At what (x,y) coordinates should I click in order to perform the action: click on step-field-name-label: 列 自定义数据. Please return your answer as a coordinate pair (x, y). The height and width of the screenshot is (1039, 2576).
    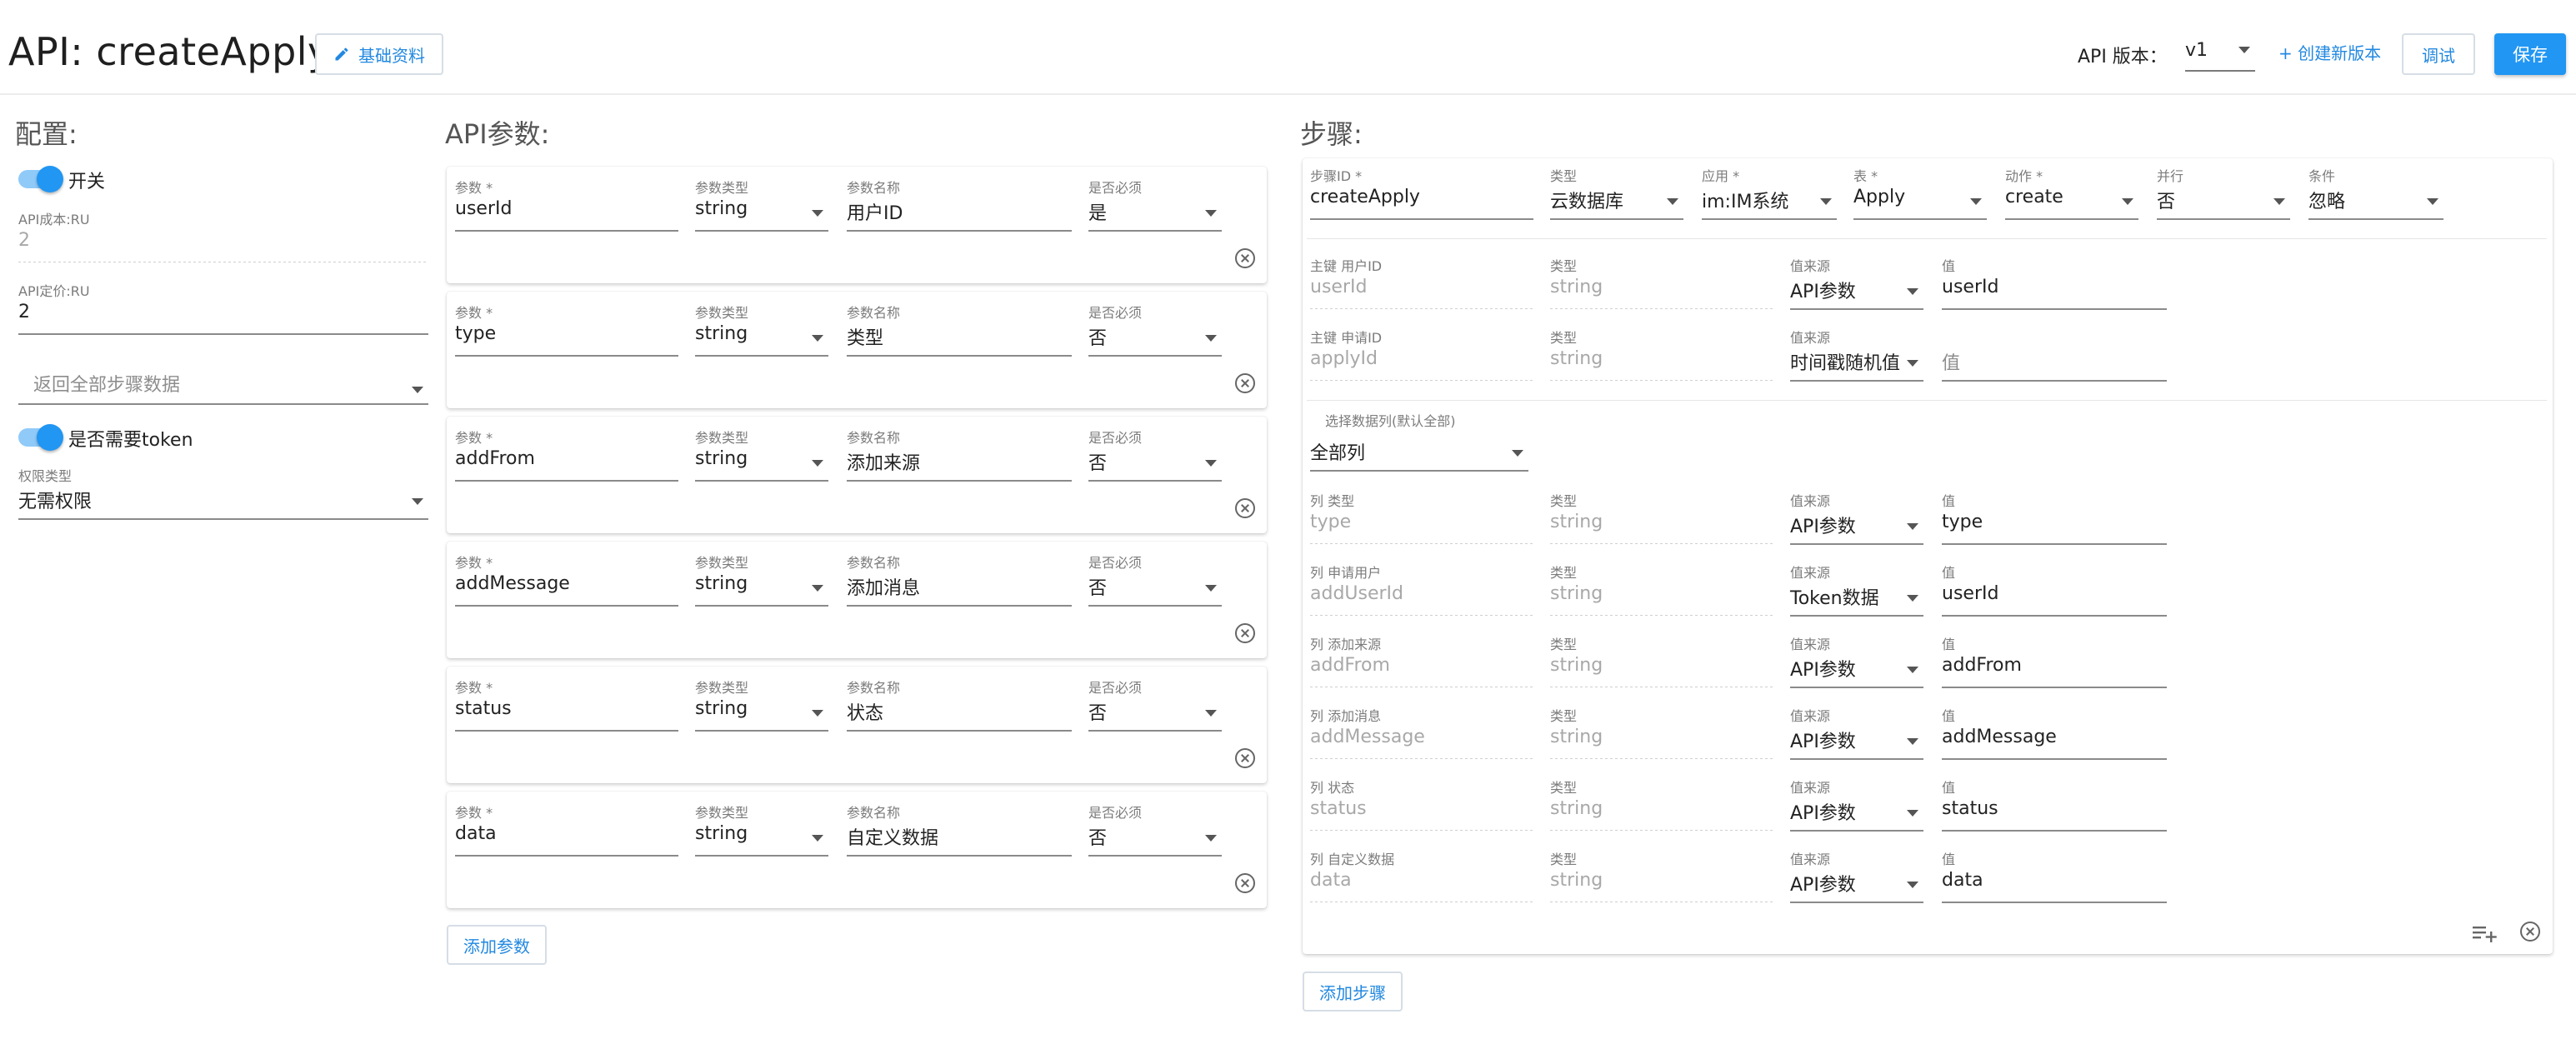
    Looking at the image, I should click on (1352, 858).